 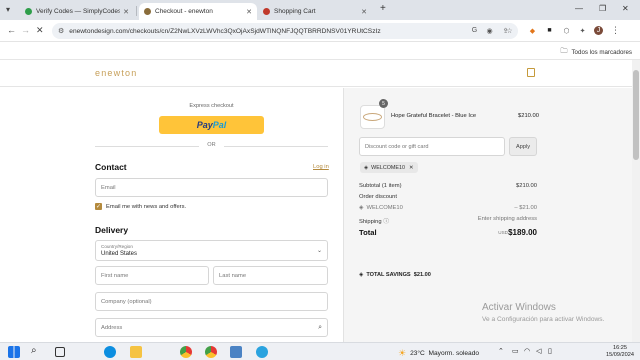 I want to click on help-icon: ⓘ, so click(x=386, y=220).